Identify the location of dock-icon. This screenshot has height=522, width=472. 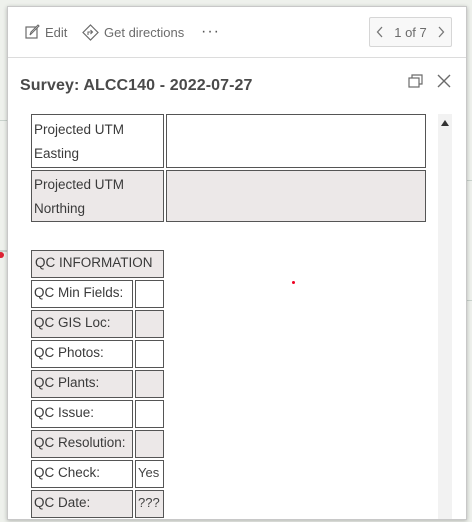
(415, 81).